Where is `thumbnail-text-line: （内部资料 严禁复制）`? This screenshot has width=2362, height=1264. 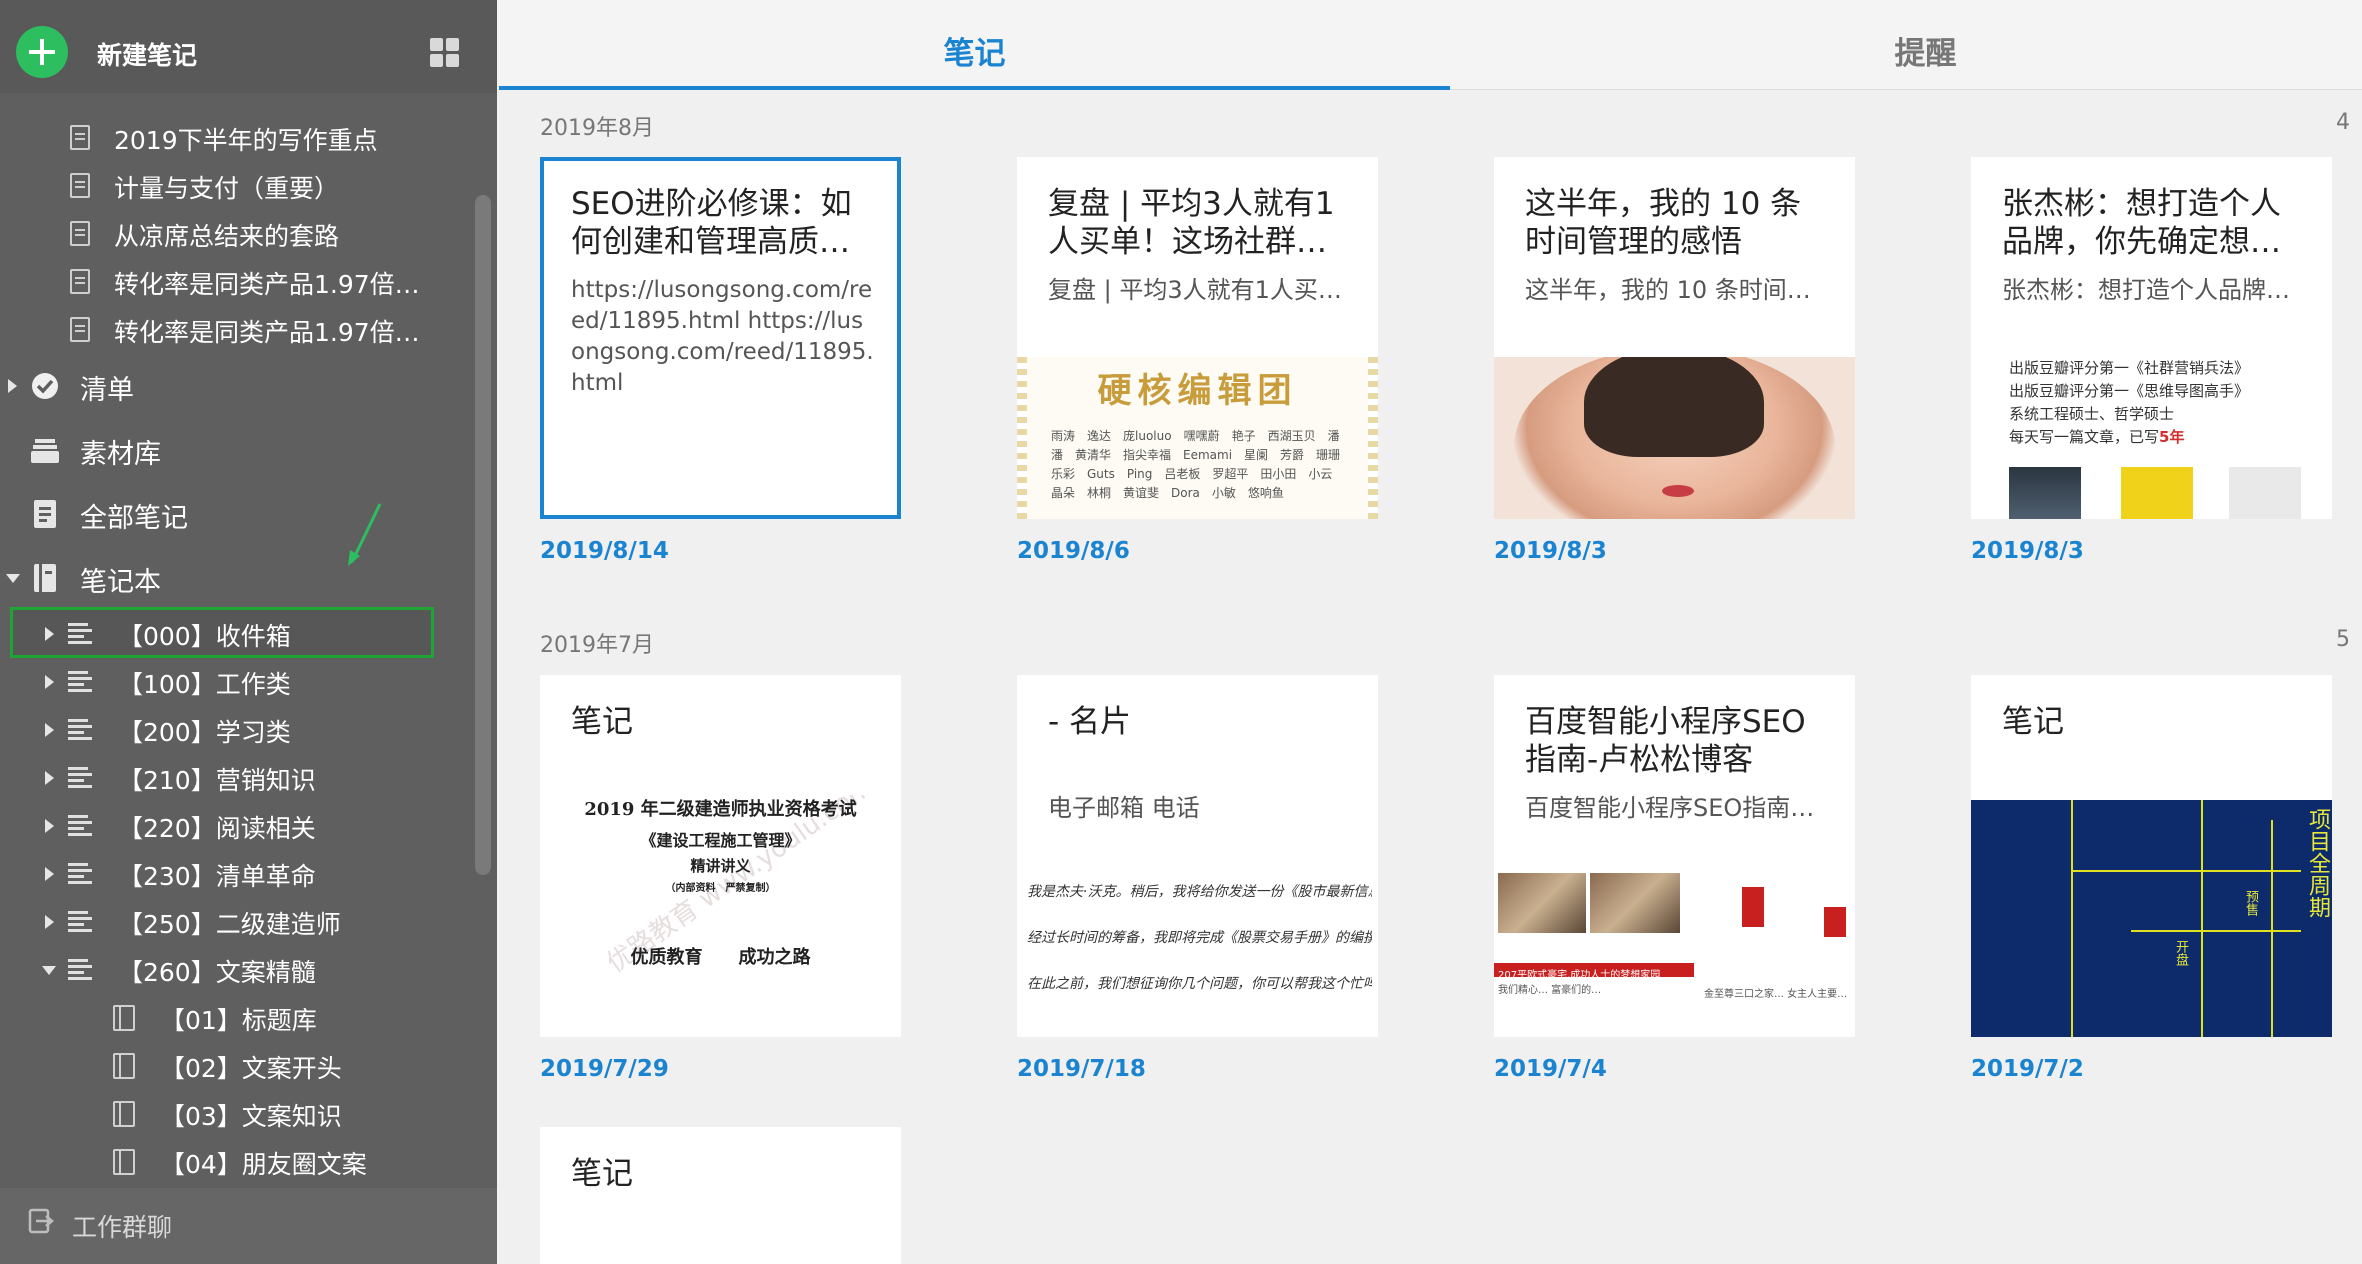 thumbnail-text-line: （内部资料 严禁复制） is located at coordinates (720, 888).